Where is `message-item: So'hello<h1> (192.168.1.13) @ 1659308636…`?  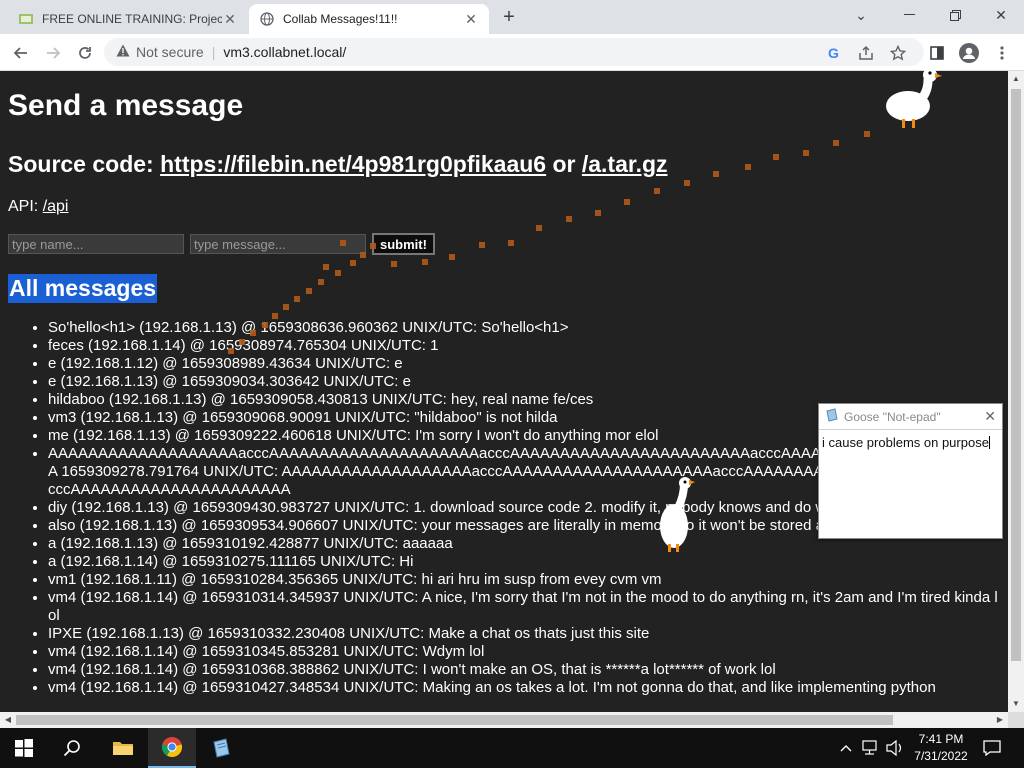
message-item: So'hello<h1> (192.168.1.13) @ 1659308636… is located at coordinates (523, 328).